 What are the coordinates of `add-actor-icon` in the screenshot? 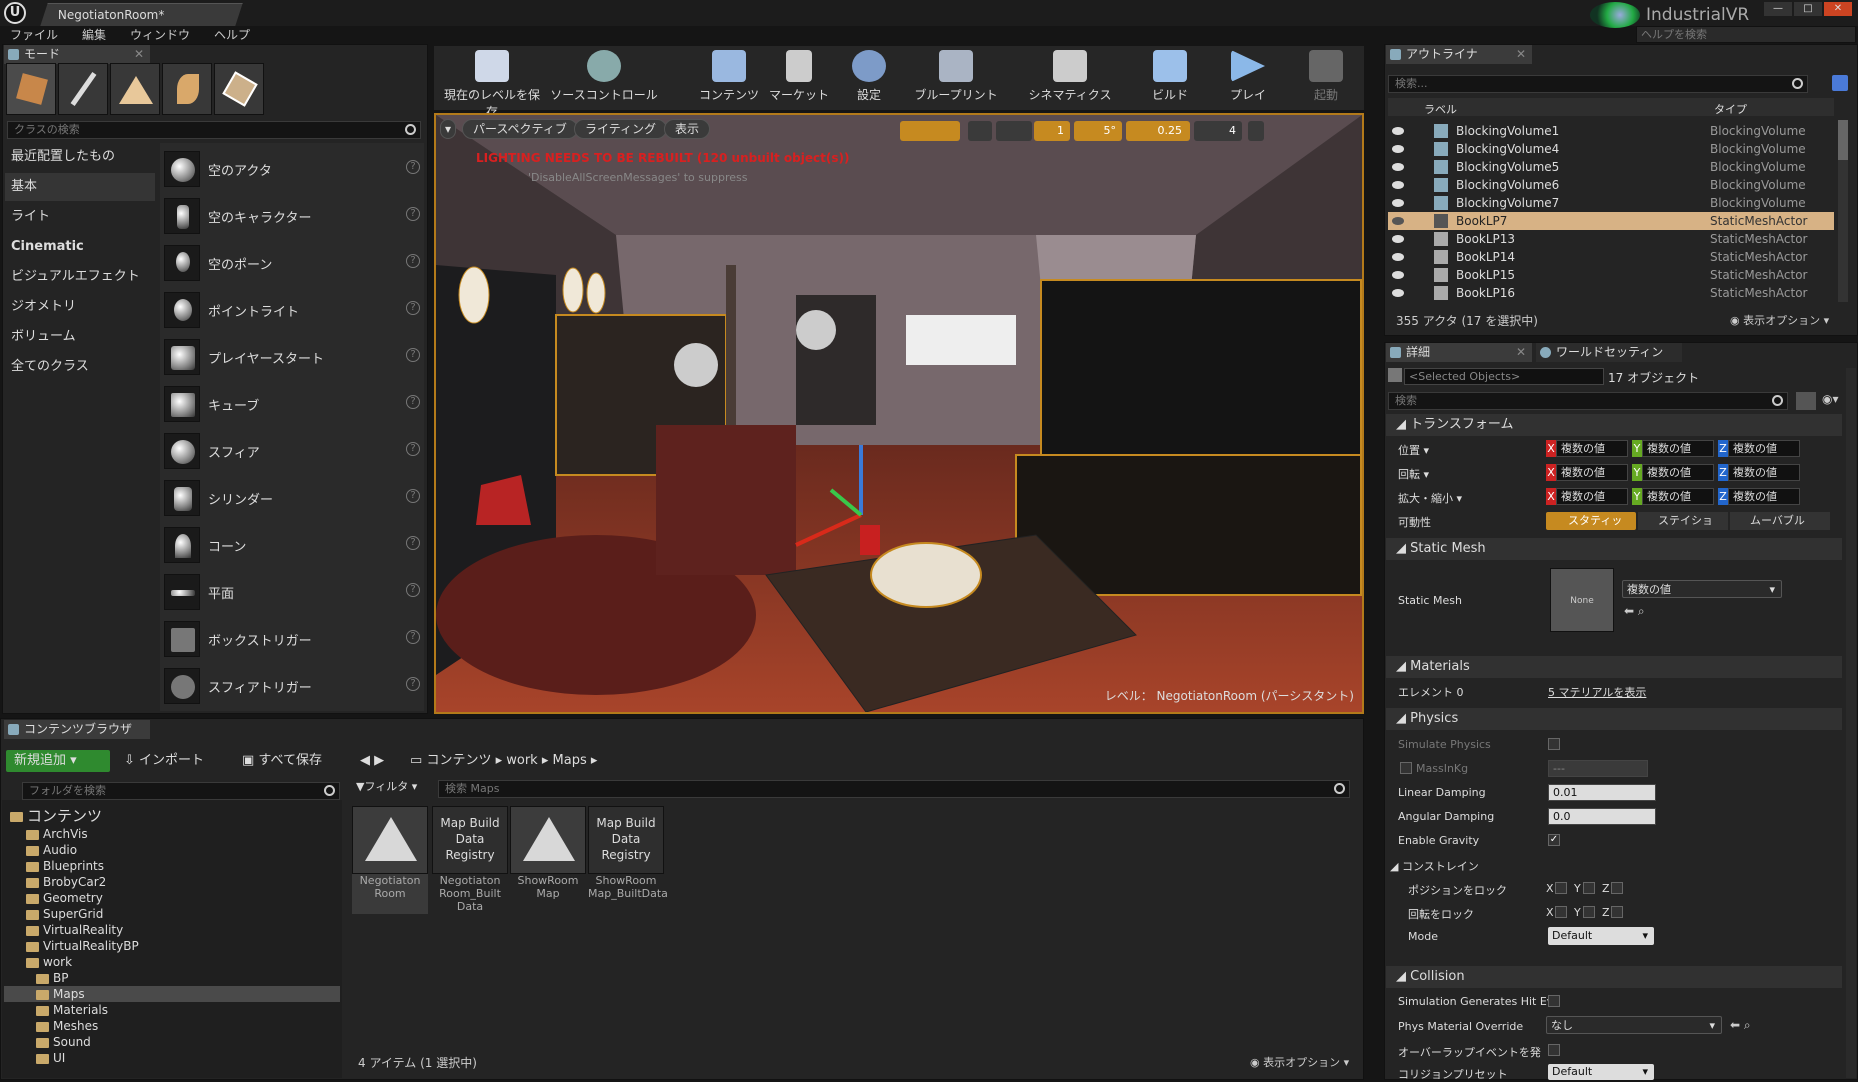 It's located at (1840, 83).